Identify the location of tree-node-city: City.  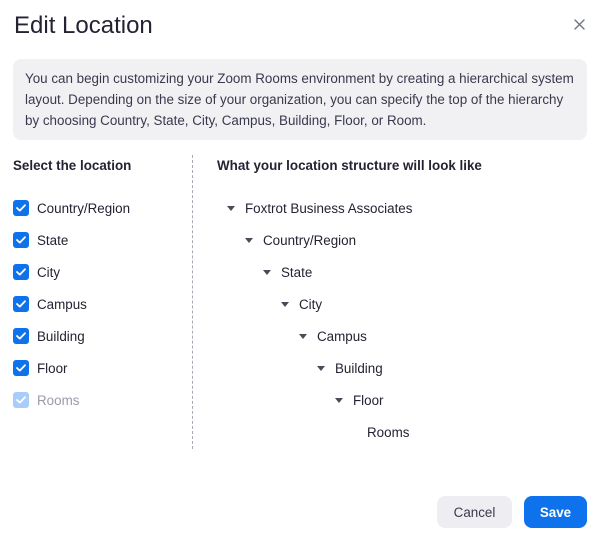
(301, 304).